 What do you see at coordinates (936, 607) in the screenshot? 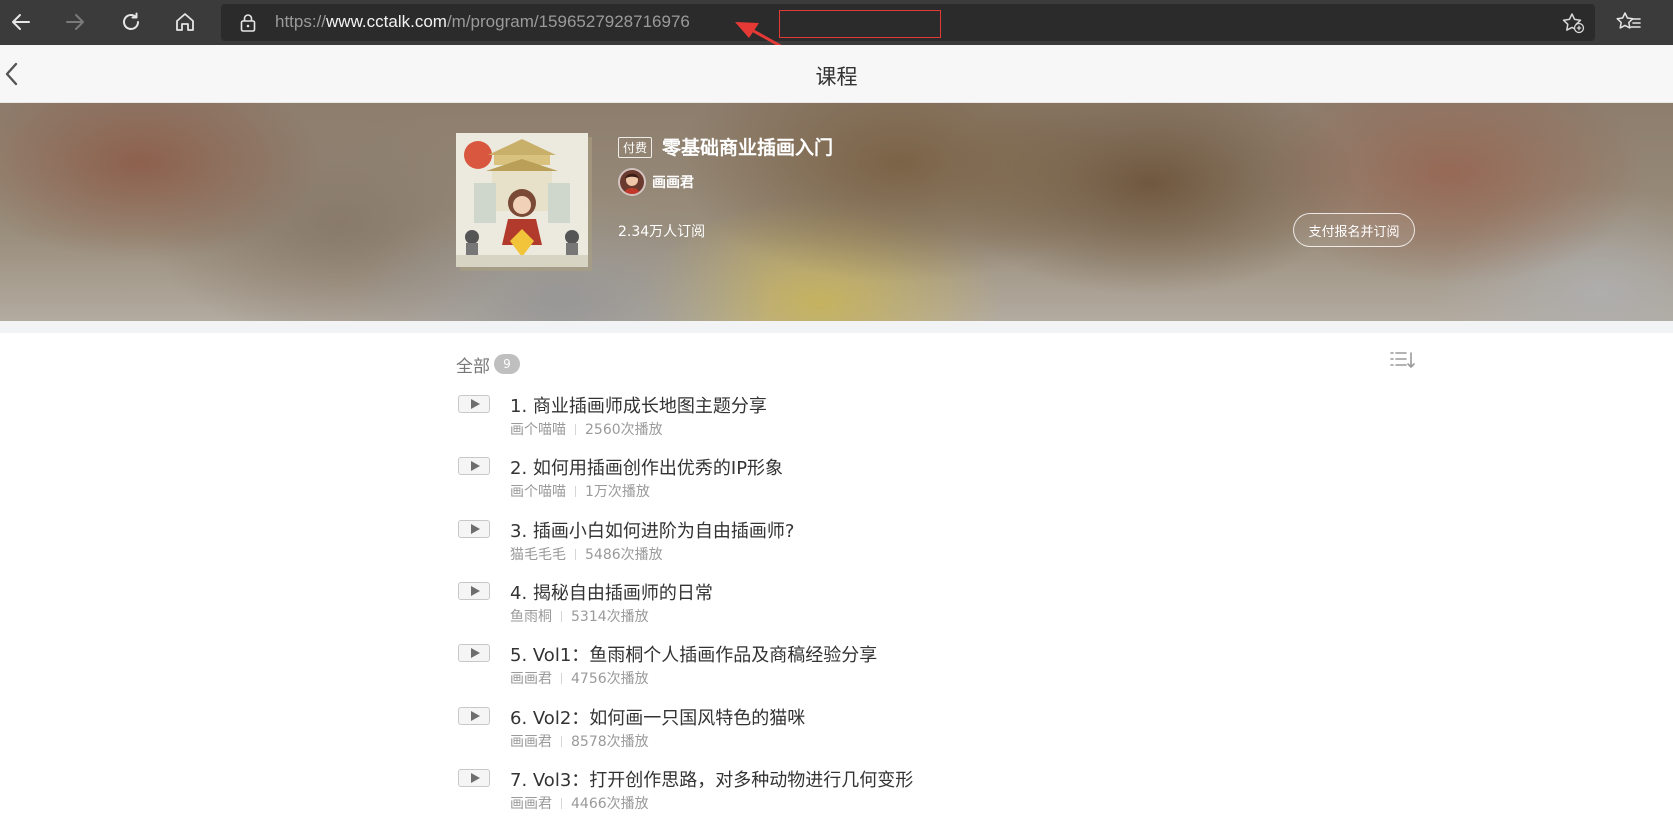
I see `lesson-item: 4. 揭秘自由插画师的日常 鱼雨桐 5314次播放` at bounding box center [936, 607].